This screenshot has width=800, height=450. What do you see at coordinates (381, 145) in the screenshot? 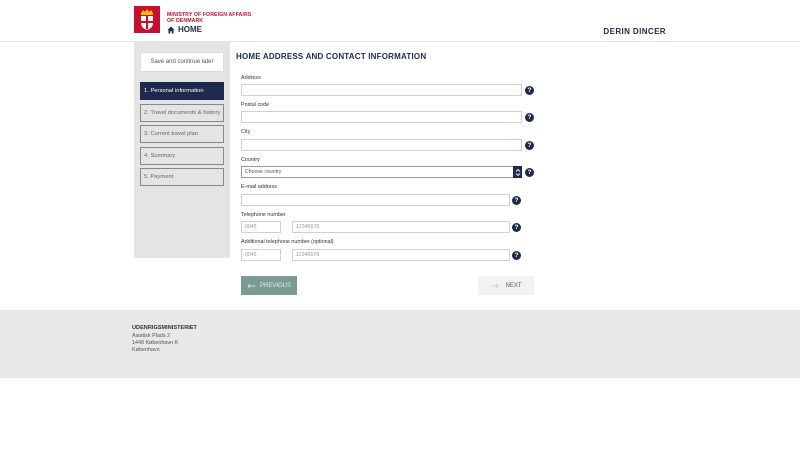
I see `city-input` at bounding box center [381, 145].